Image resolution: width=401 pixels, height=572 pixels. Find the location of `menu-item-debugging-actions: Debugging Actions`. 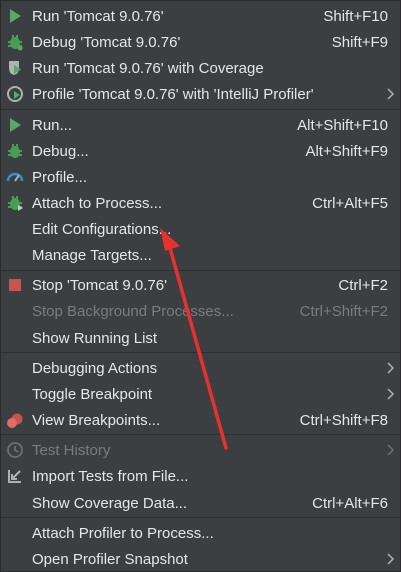

menu-item-debugging-actions: Debugging Actions is located at coordinates (200, 368).